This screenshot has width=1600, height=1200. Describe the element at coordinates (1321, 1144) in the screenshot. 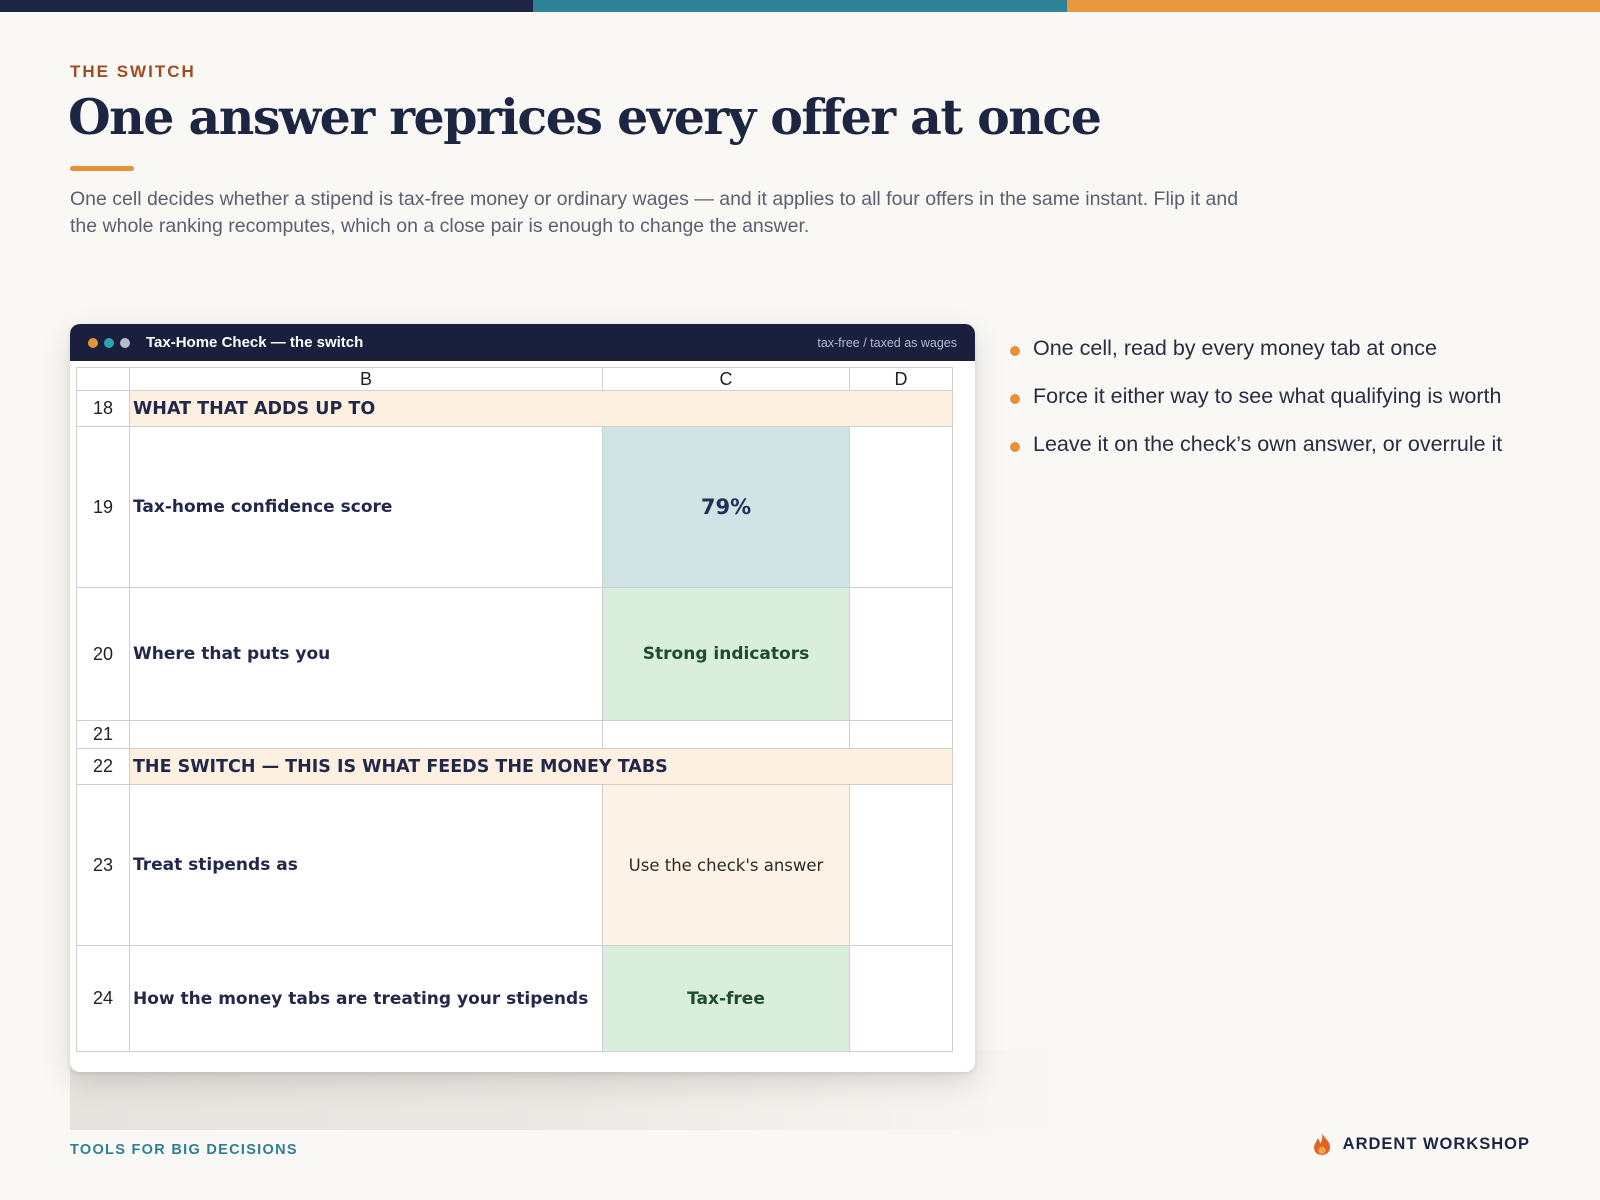

I see `flame-icon` at that location.